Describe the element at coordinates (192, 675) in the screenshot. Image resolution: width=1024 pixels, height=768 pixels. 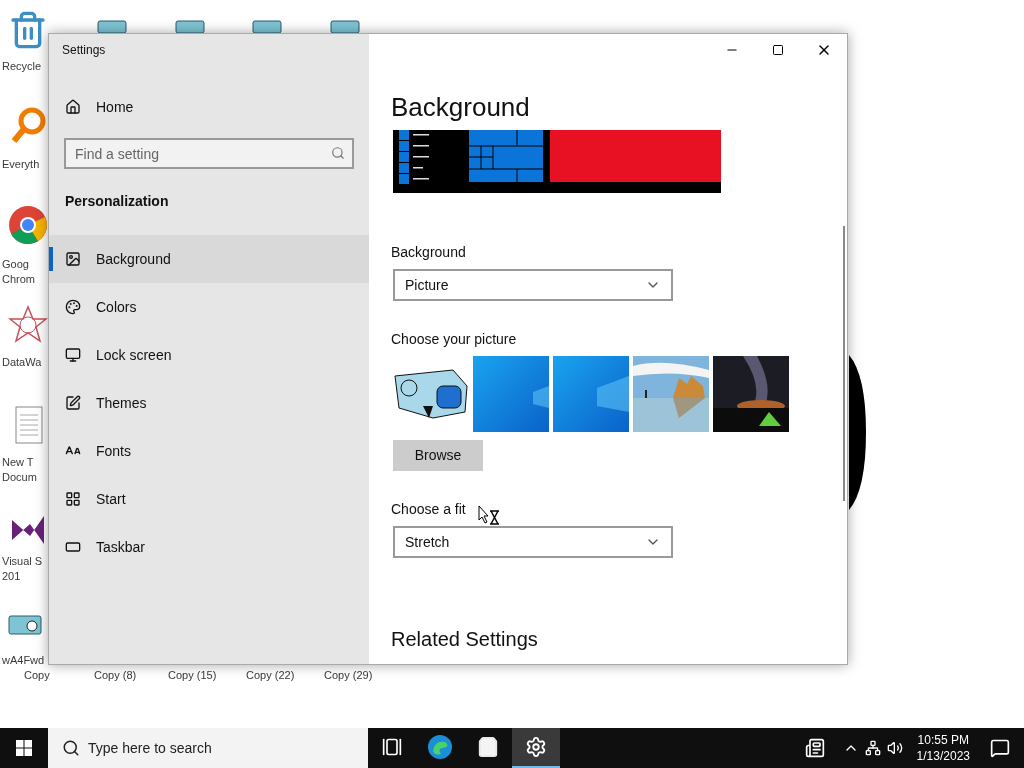
I see `icon-label: Copy (15)` at that location.